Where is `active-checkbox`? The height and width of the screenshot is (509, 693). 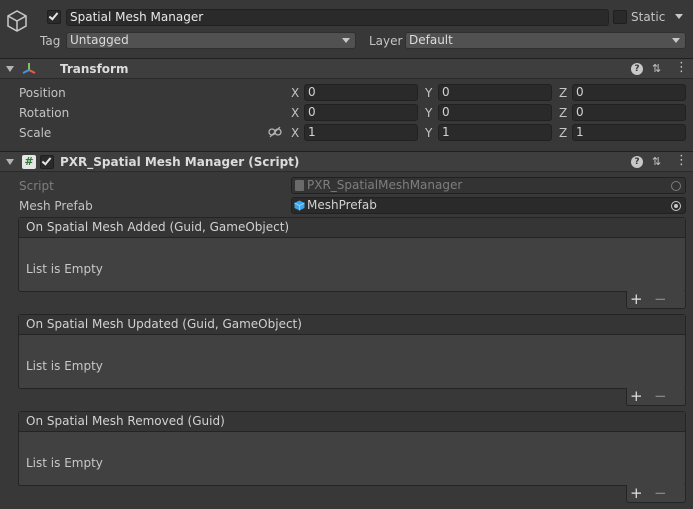 active-checkbox is located at coordinates (54, 17).